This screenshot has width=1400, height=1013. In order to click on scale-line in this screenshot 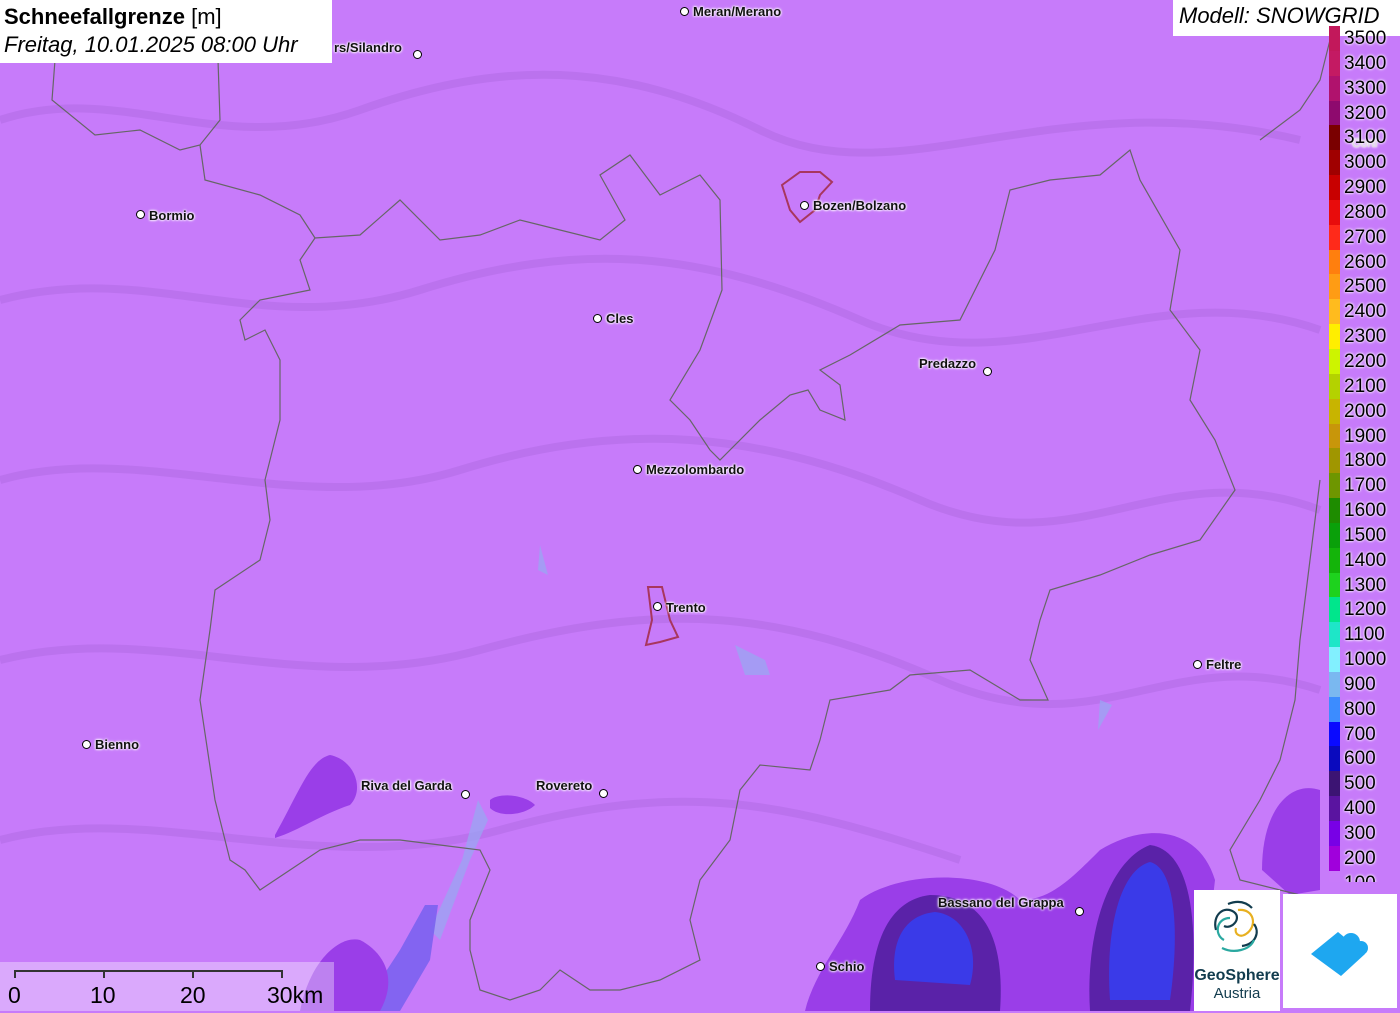, I will do `click(148, 971)`.